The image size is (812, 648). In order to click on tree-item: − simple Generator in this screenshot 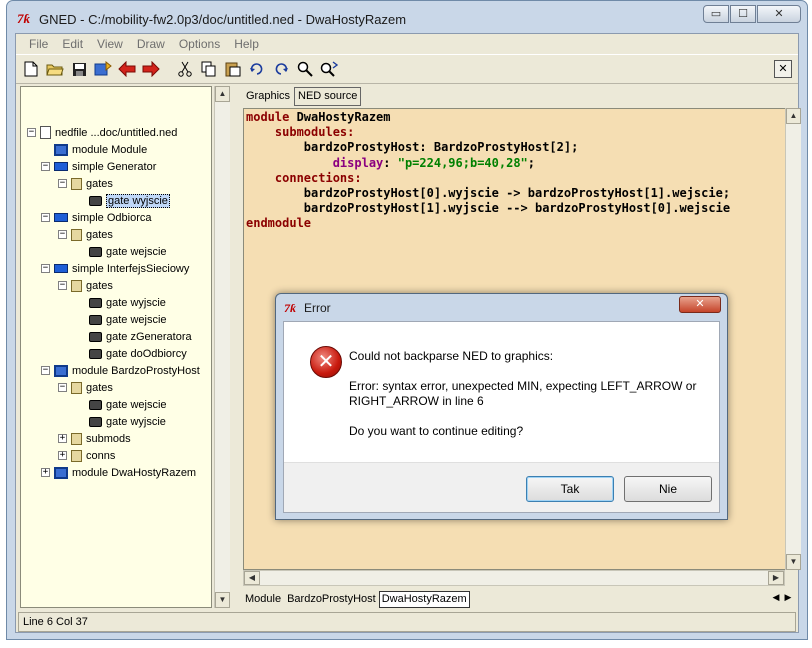, I will do `click(98, 166)`.